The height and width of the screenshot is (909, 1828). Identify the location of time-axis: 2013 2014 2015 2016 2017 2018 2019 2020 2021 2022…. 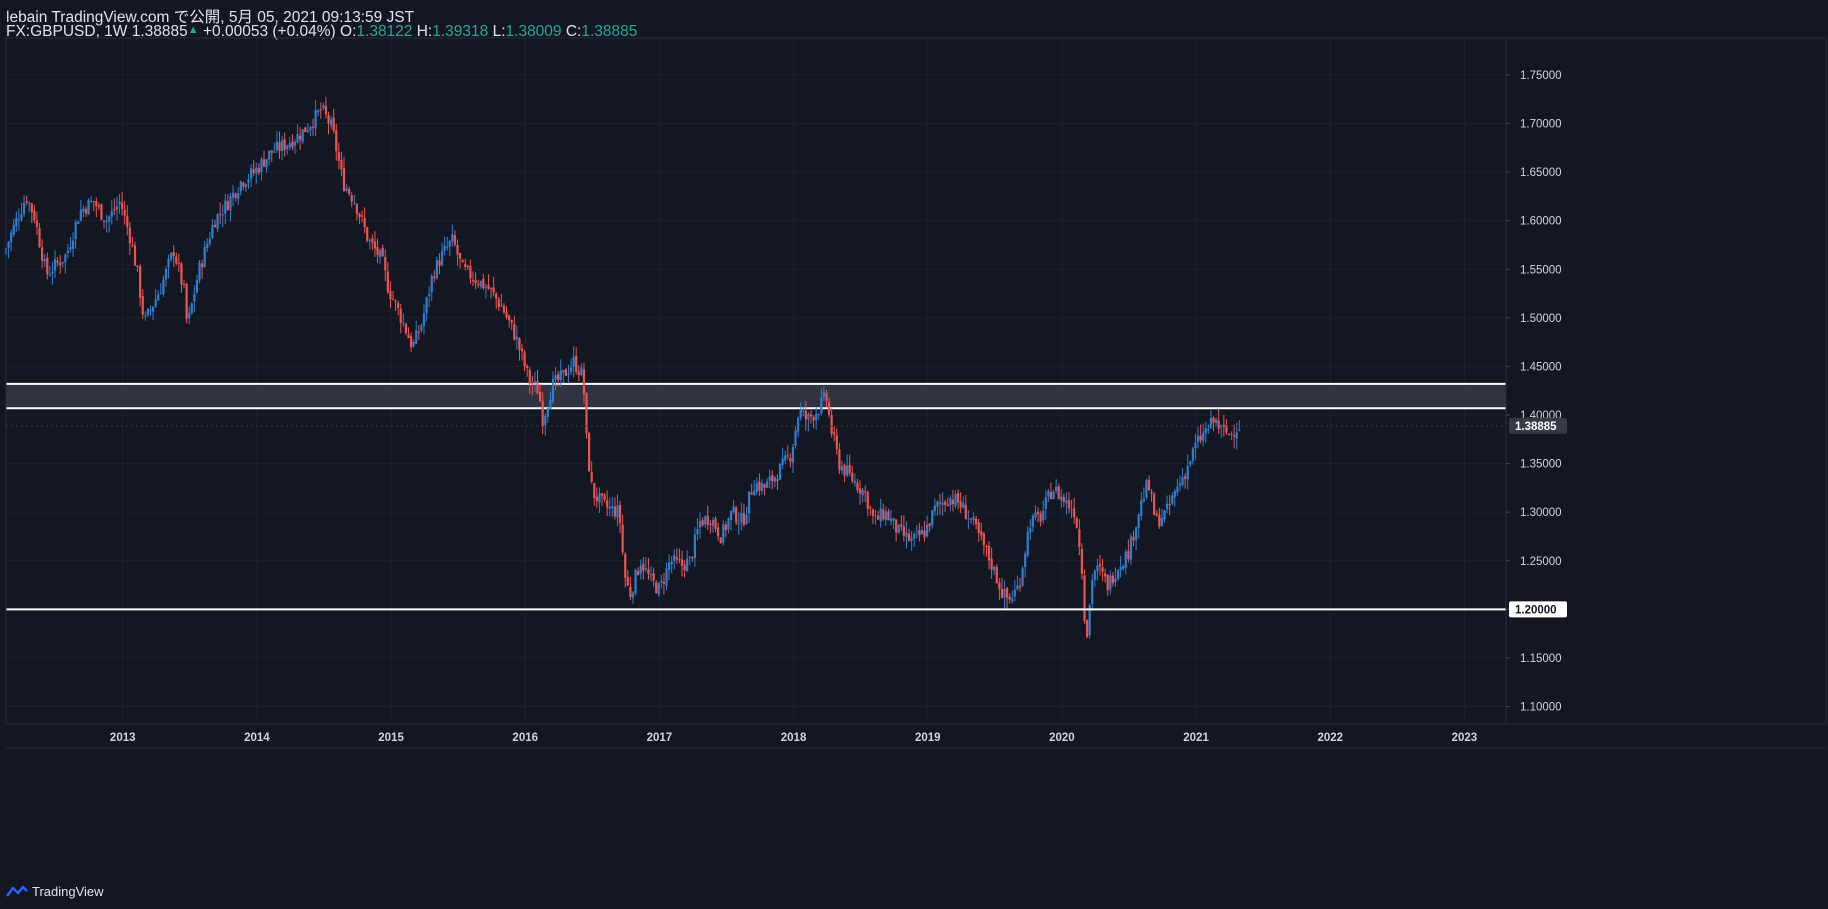
(793, 738).